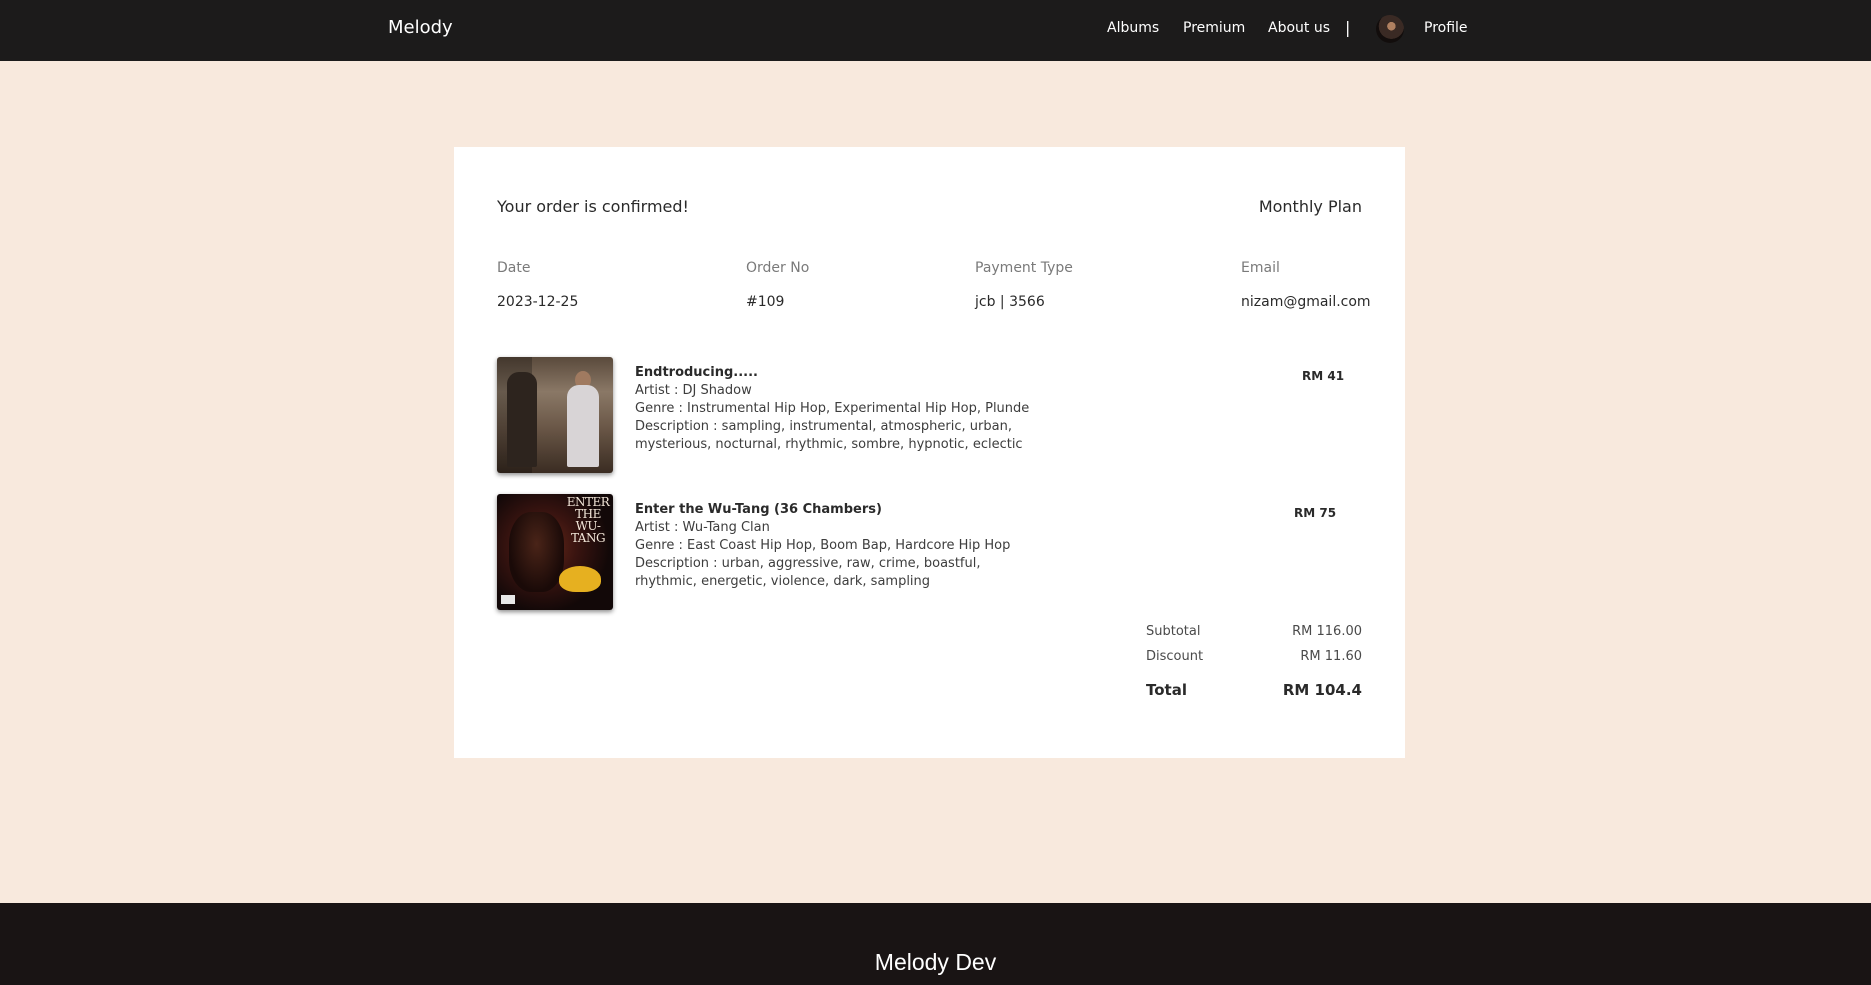 The height and width of the screenshot is (985, 1871). Describe the element at coordinates (765, 302) in the screenshot. I see `order-number-value: #109` at that location.